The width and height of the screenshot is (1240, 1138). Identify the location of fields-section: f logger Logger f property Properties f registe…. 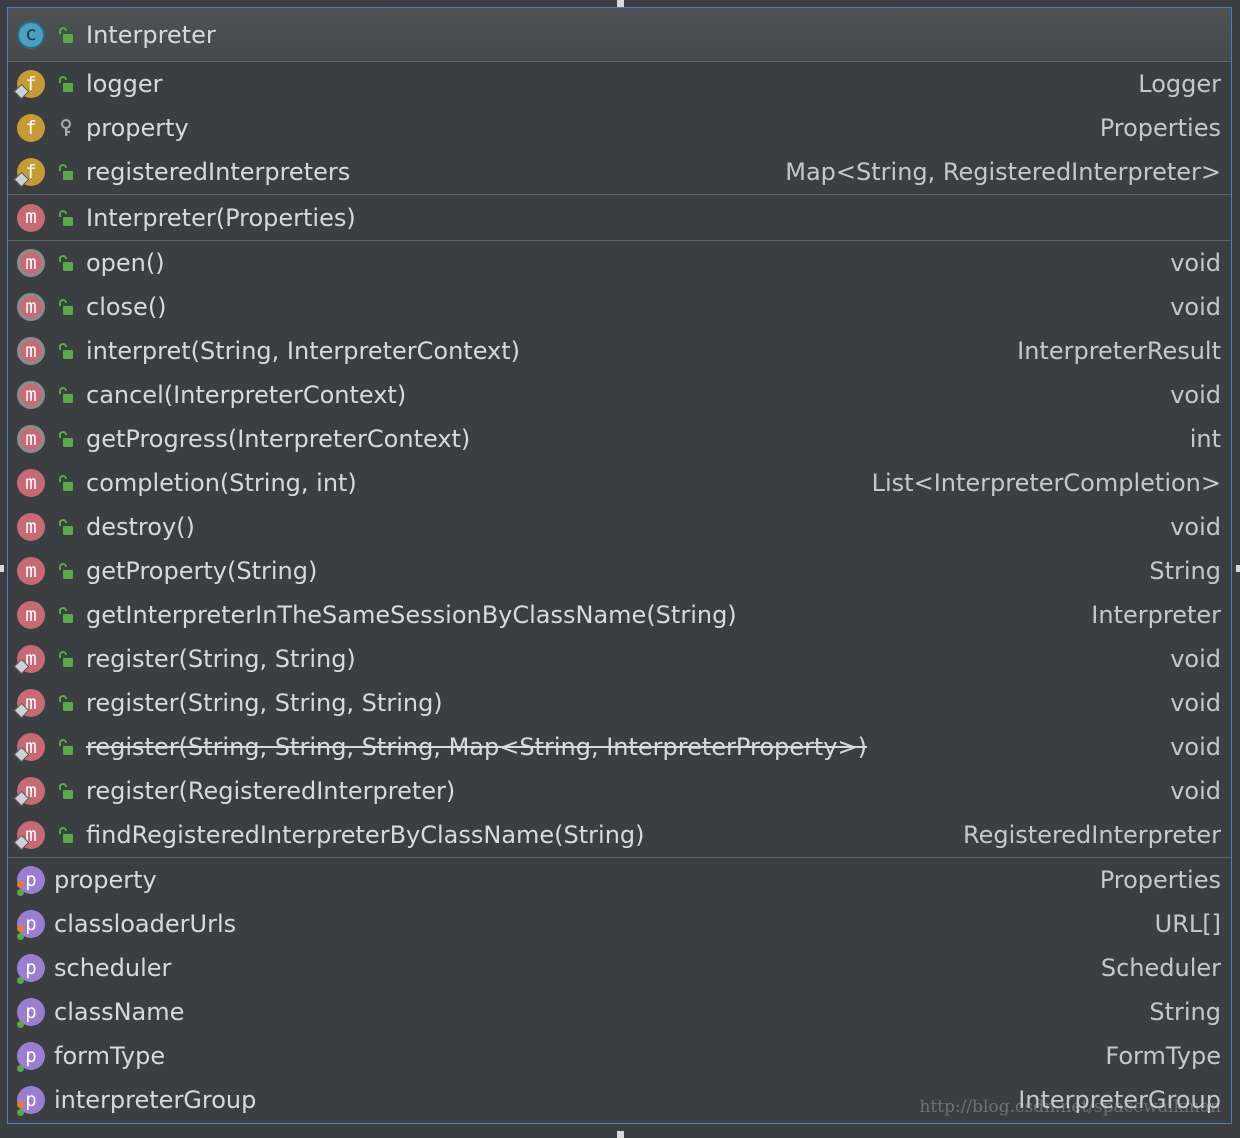
(619, 128).